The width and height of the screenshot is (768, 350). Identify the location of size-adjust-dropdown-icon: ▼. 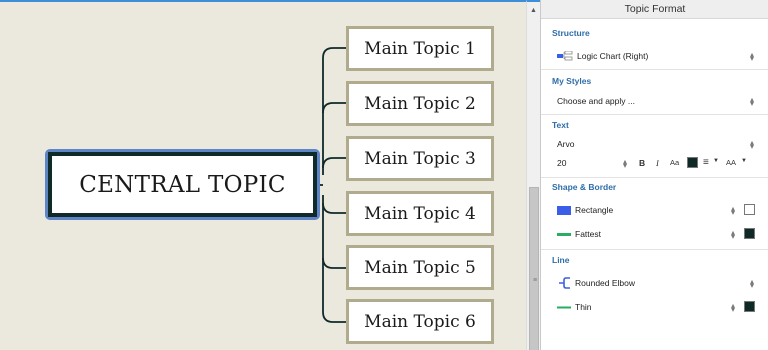
(744, 161).